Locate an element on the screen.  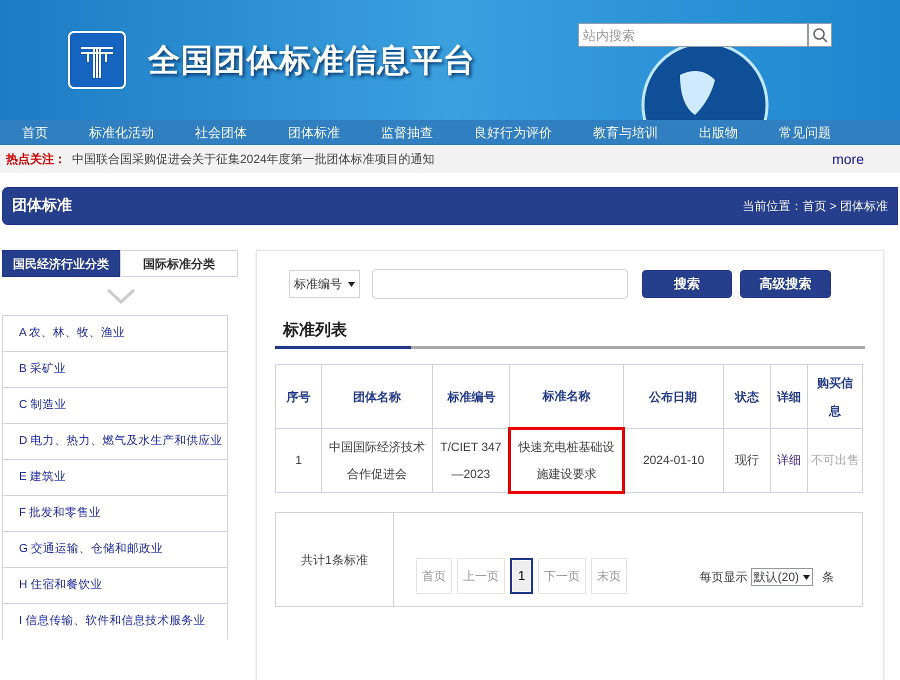
table-cell: 现行 is located at coordinates (746, 460).